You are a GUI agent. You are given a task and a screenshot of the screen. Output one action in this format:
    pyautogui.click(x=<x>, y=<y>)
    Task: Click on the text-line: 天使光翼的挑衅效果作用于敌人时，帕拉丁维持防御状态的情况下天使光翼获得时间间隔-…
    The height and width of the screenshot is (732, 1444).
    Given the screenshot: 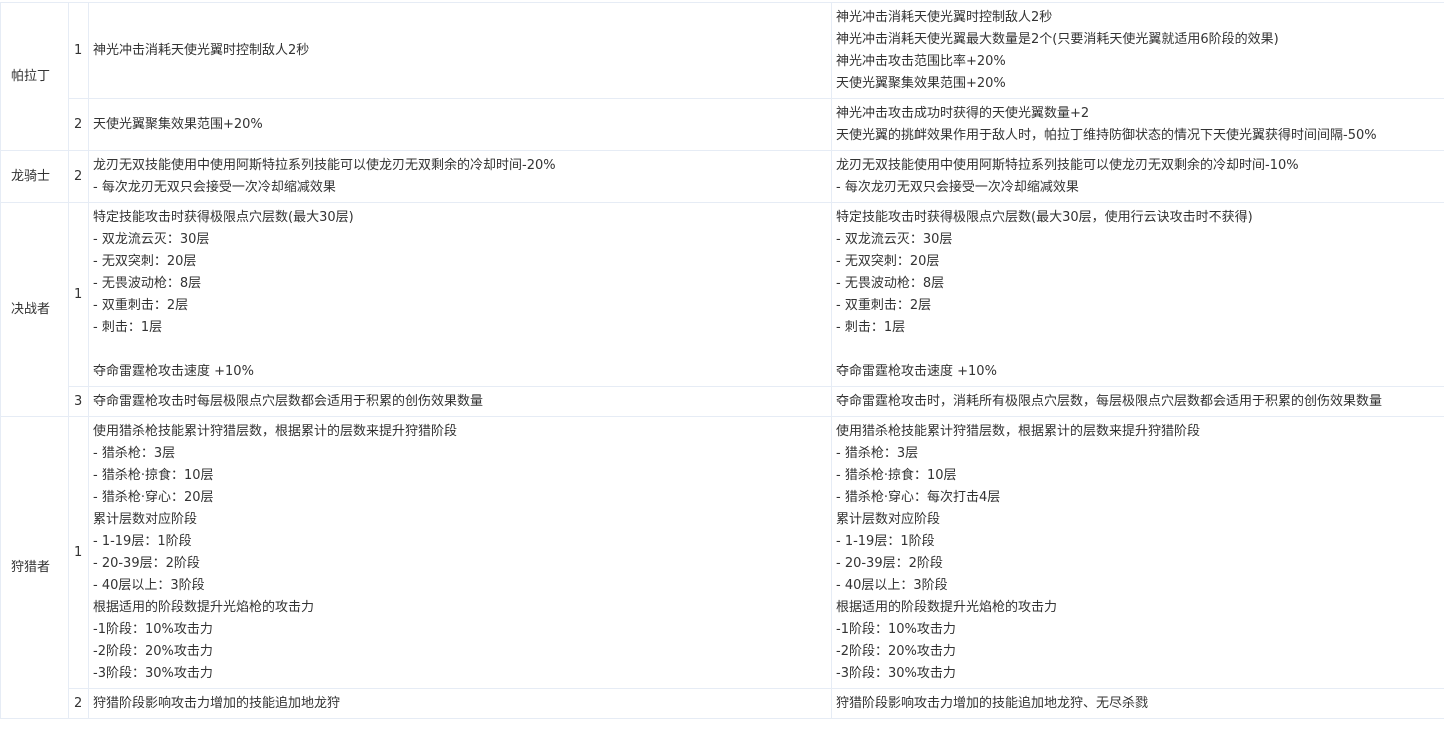 What is the action you would take?
    pyautogui.click(x=1138, y=136)
    